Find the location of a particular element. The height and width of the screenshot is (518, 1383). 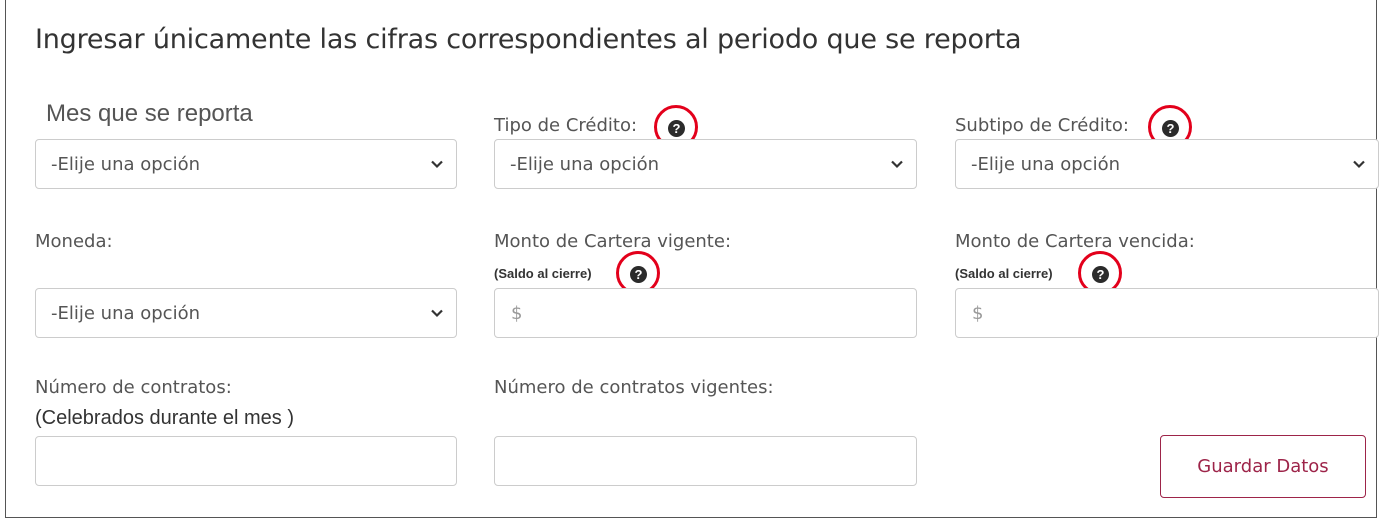

contratos-input is located at coordinates (246, 461).